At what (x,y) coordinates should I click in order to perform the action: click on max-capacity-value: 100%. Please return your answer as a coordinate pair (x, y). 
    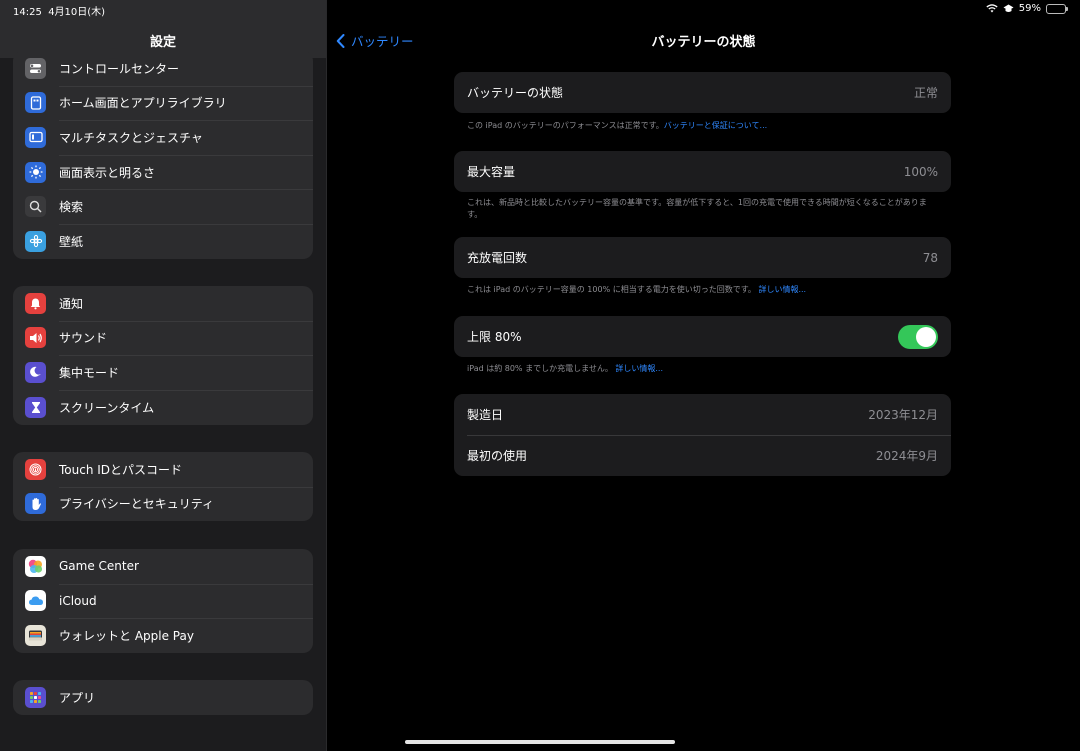
    Looking at the image, I should click on (920, 171).